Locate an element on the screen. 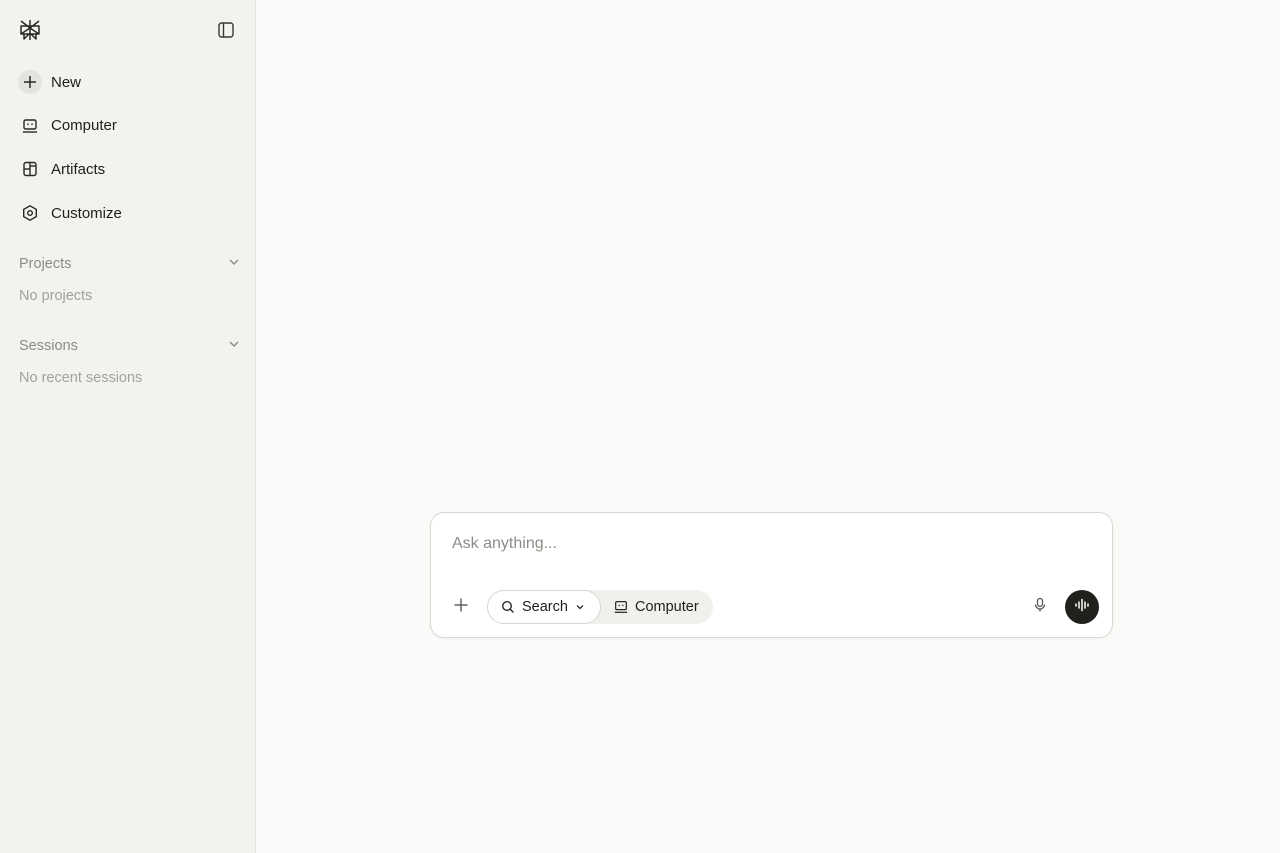  artifacts-icon is located at coordinates (30, 169).